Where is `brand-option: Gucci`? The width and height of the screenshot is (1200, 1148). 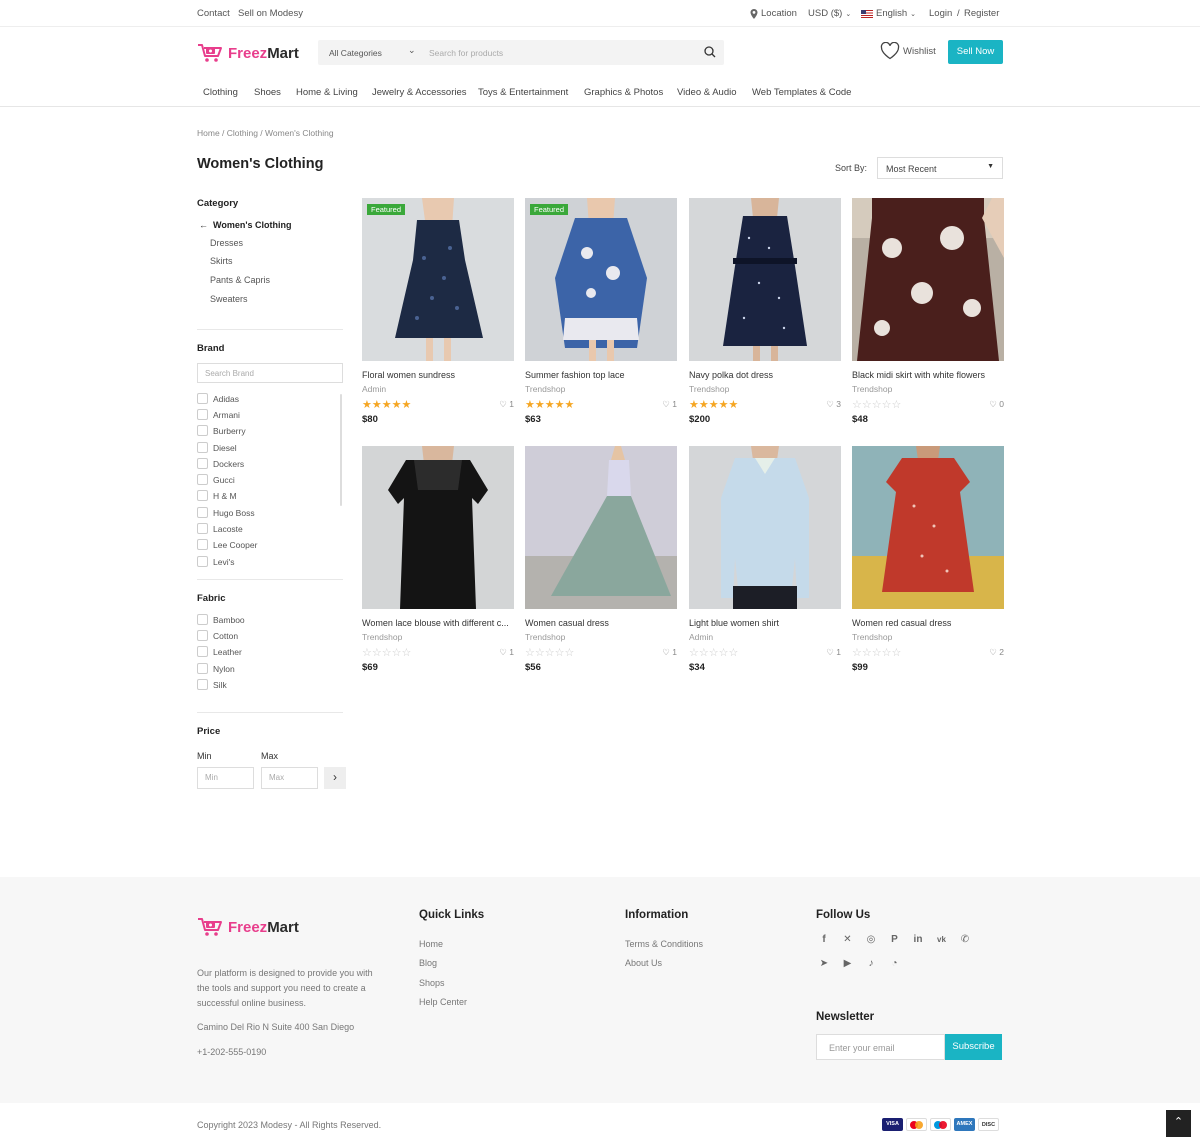 brand-option: Gucci is located at coordinates (216, 479).